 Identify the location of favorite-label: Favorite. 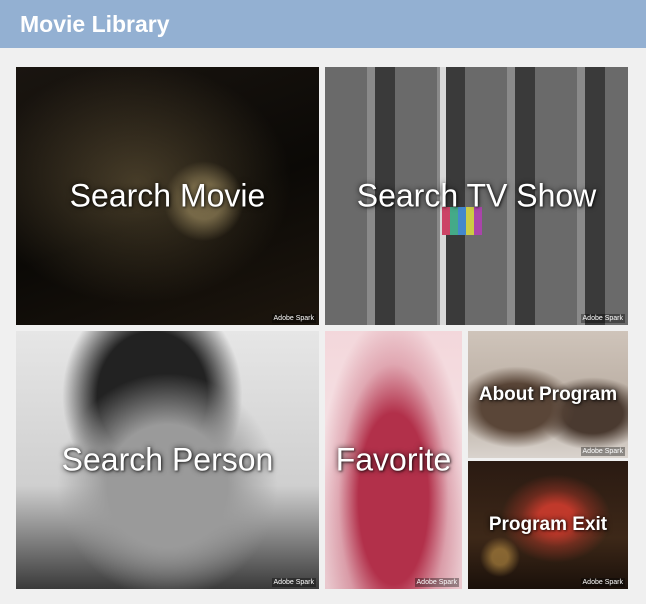
(393, 459).